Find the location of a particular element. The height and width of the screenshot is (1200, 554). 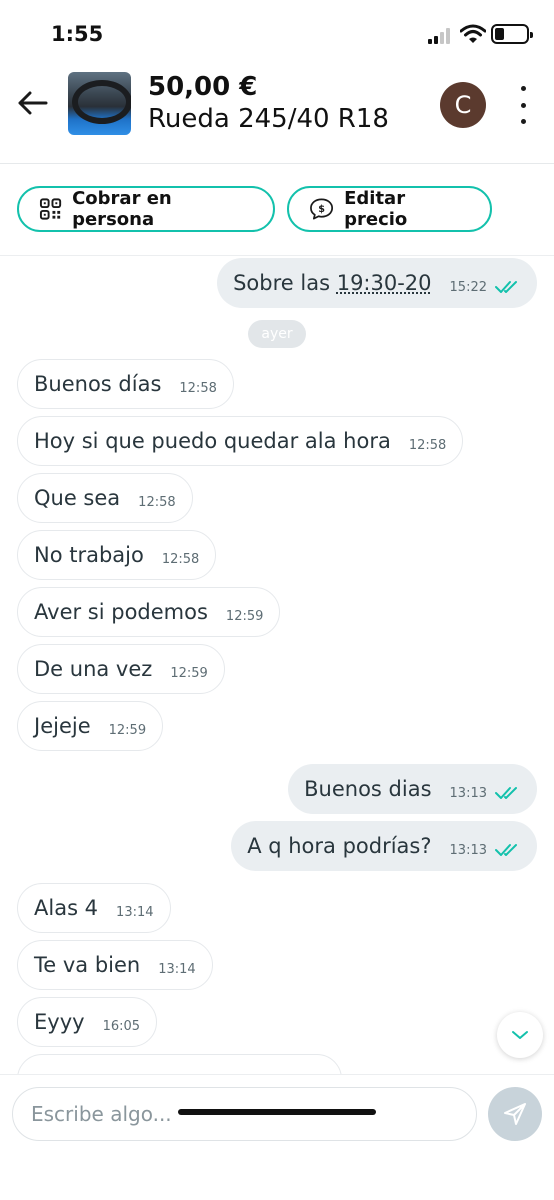

price-chat-icon: $ is located at coordinates (322, 209).